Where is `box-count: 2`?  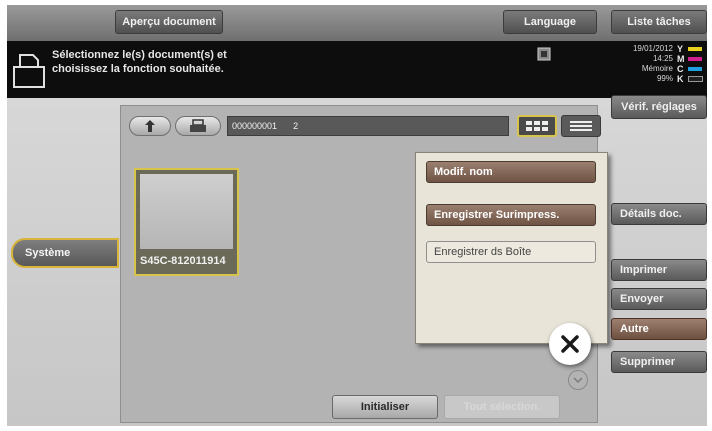 box-count: 2 is located at coordinates (296, 126).